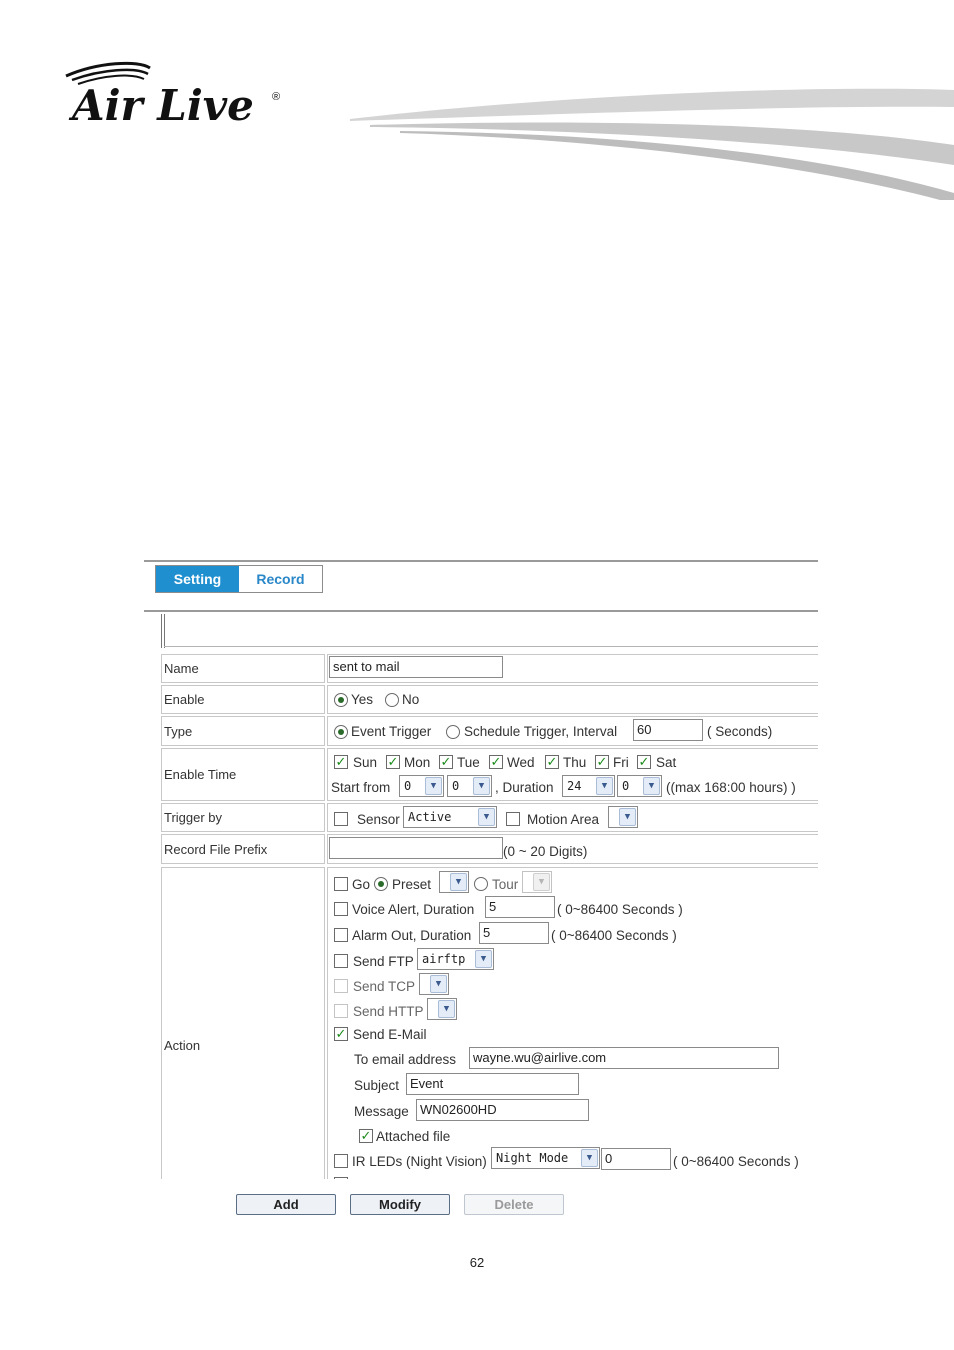  I want to click on send-http-label: Send HTTP, so click(388, 1011).